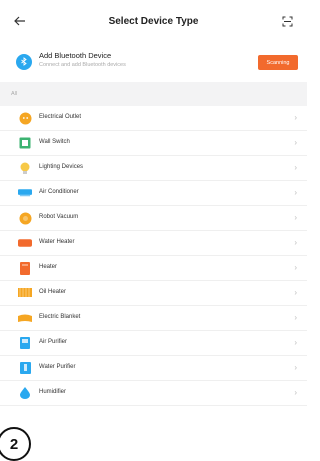 Image resolution: width=320 pixels, height=461 pixels. Describe the element at coordinates (25, 318) in the screenshot. I see `blanket-icon` at that location.